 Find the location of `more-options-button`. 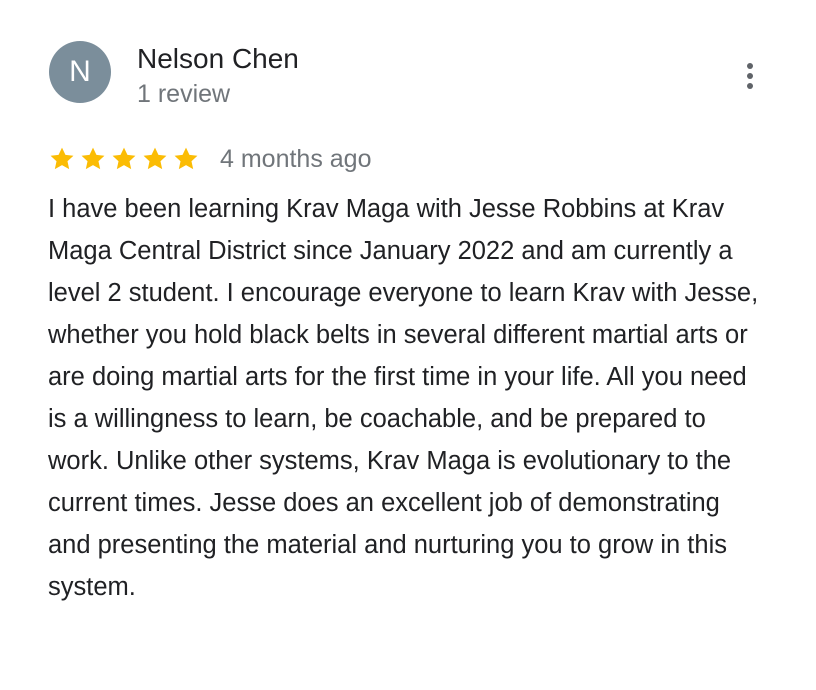

more-options-button is located at coordinates (750, 76).